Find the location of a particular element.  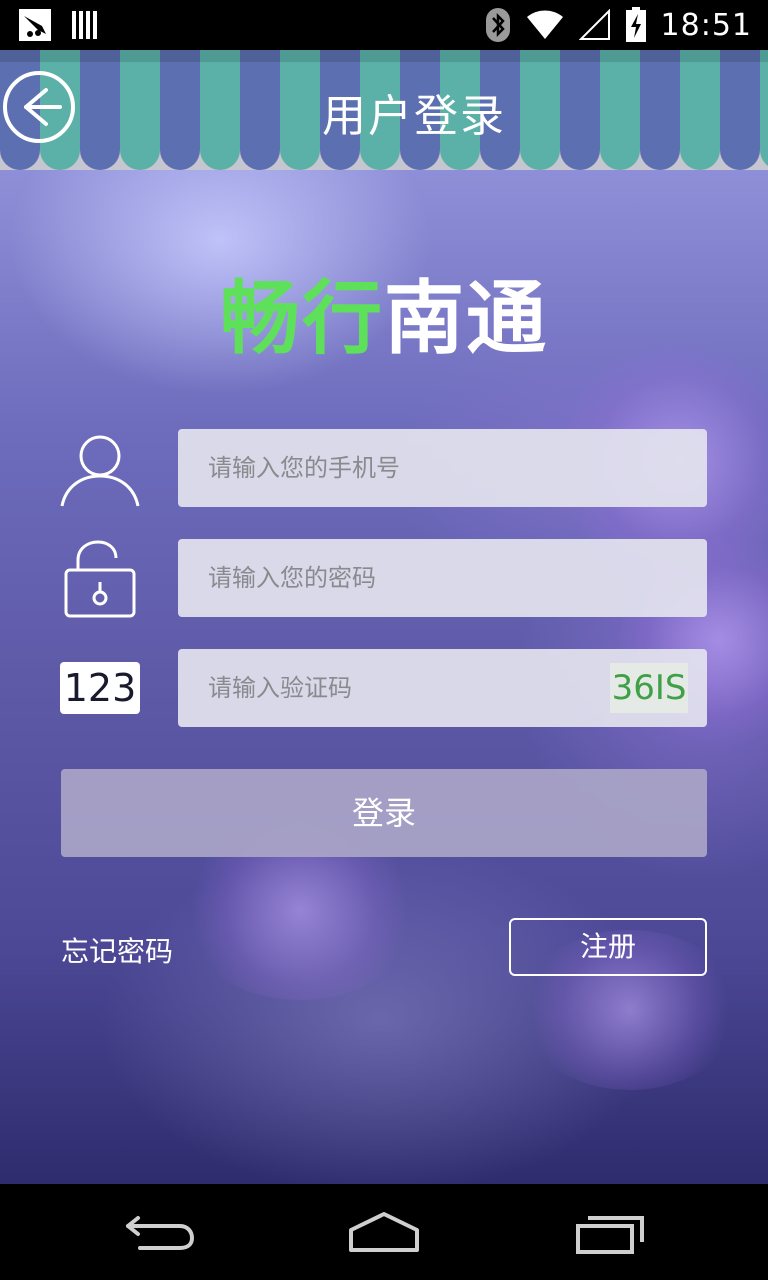

home-nav-icon is located at coordinates (384, 1232).